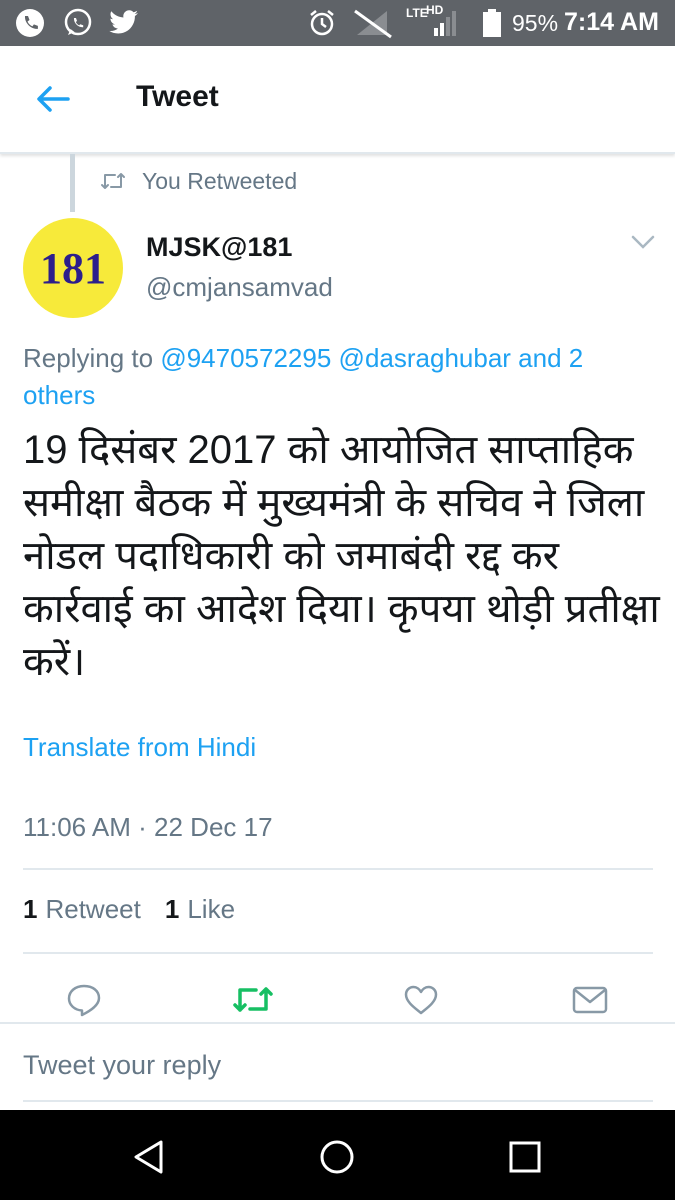 Image resolution: width=675 pixels, height=1200 pixels. What do you see at coordinates (92, 358) in the screenshot?
I see `replying-to-prefix: Replying to` at bounding box center [92, 358].